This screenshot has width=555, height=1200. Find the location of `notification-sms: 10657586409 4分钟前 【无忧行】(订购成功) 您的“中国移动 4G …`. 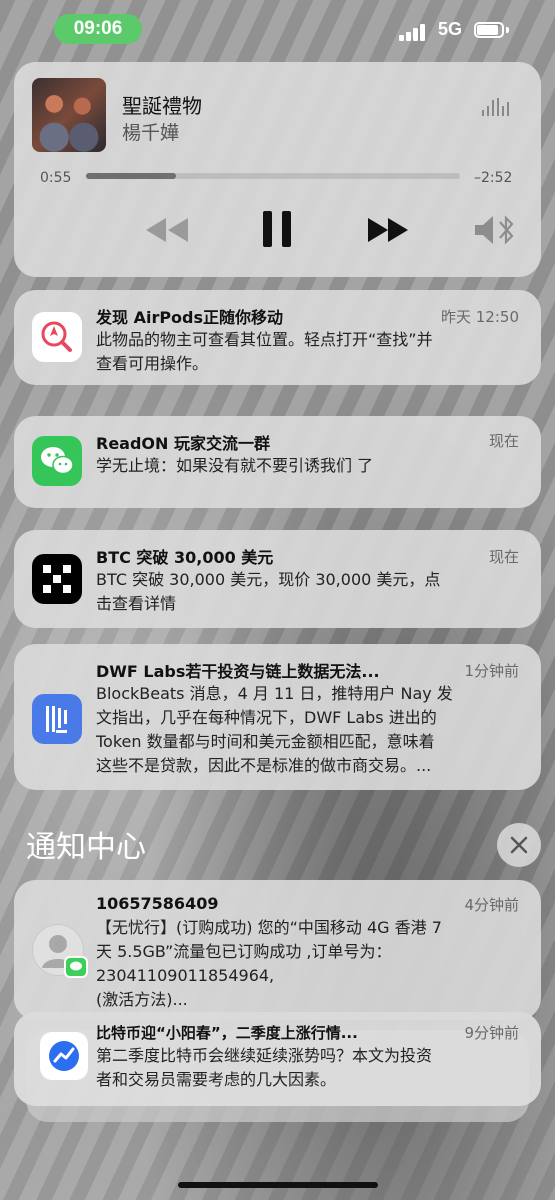

notification-sms: 10657586409 4分钟前 【无忧行】(订购成功) 您的“中国移动 4G … is located at coordinates (277, 950).